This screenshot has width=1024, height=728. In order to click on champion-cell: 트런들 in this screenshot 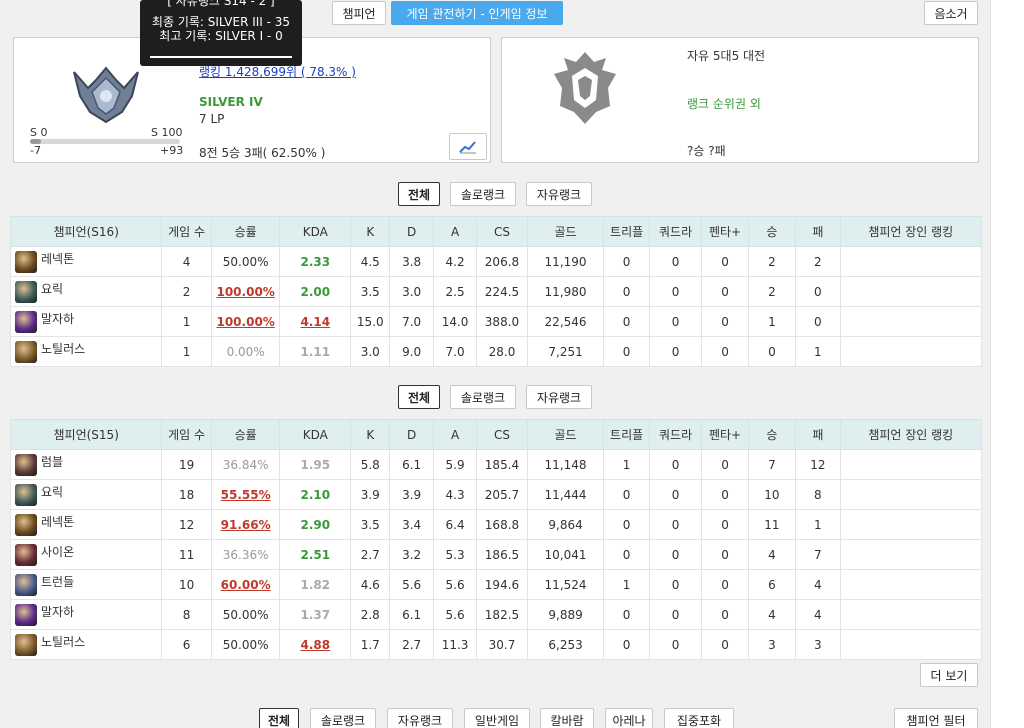, I will do `click(86, 584)`.